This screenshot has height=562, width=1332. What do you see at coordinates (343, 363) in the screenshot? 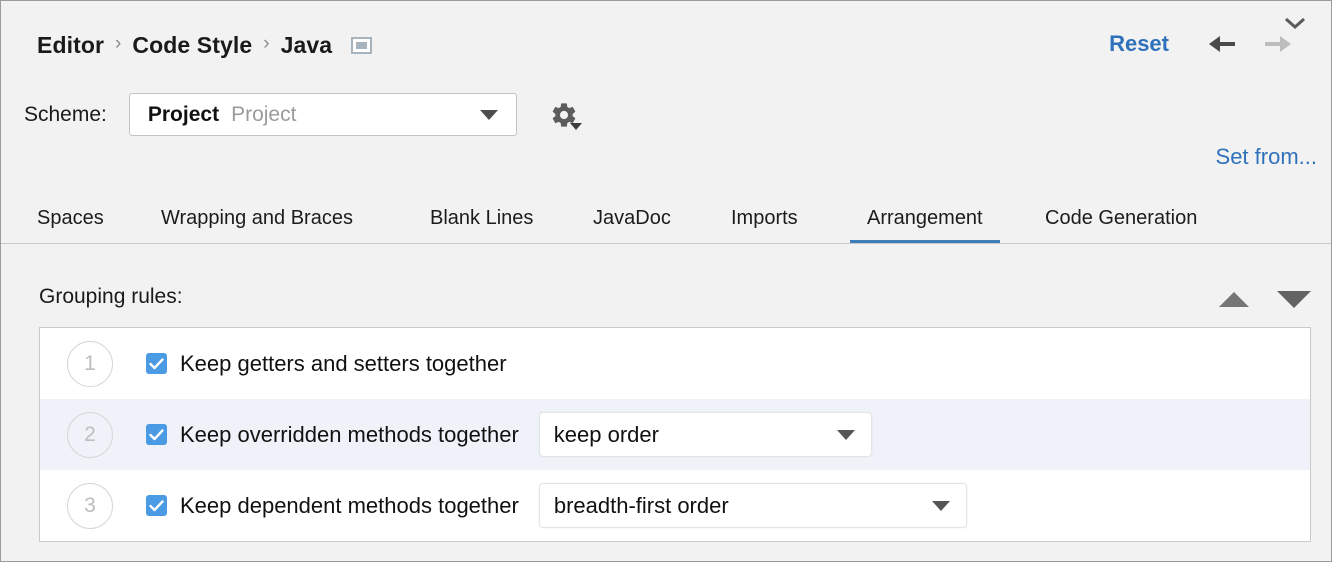
I see `rule-label: Keep getters and setters together` at bounding box center [343, 363].